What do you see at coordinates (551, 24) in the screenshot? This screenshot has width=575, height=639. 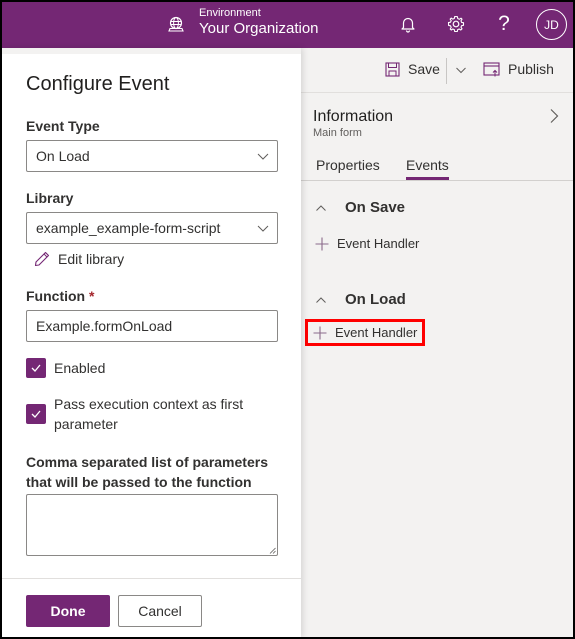 I see `user-avatar: JD` at bounding box center [551, 24].